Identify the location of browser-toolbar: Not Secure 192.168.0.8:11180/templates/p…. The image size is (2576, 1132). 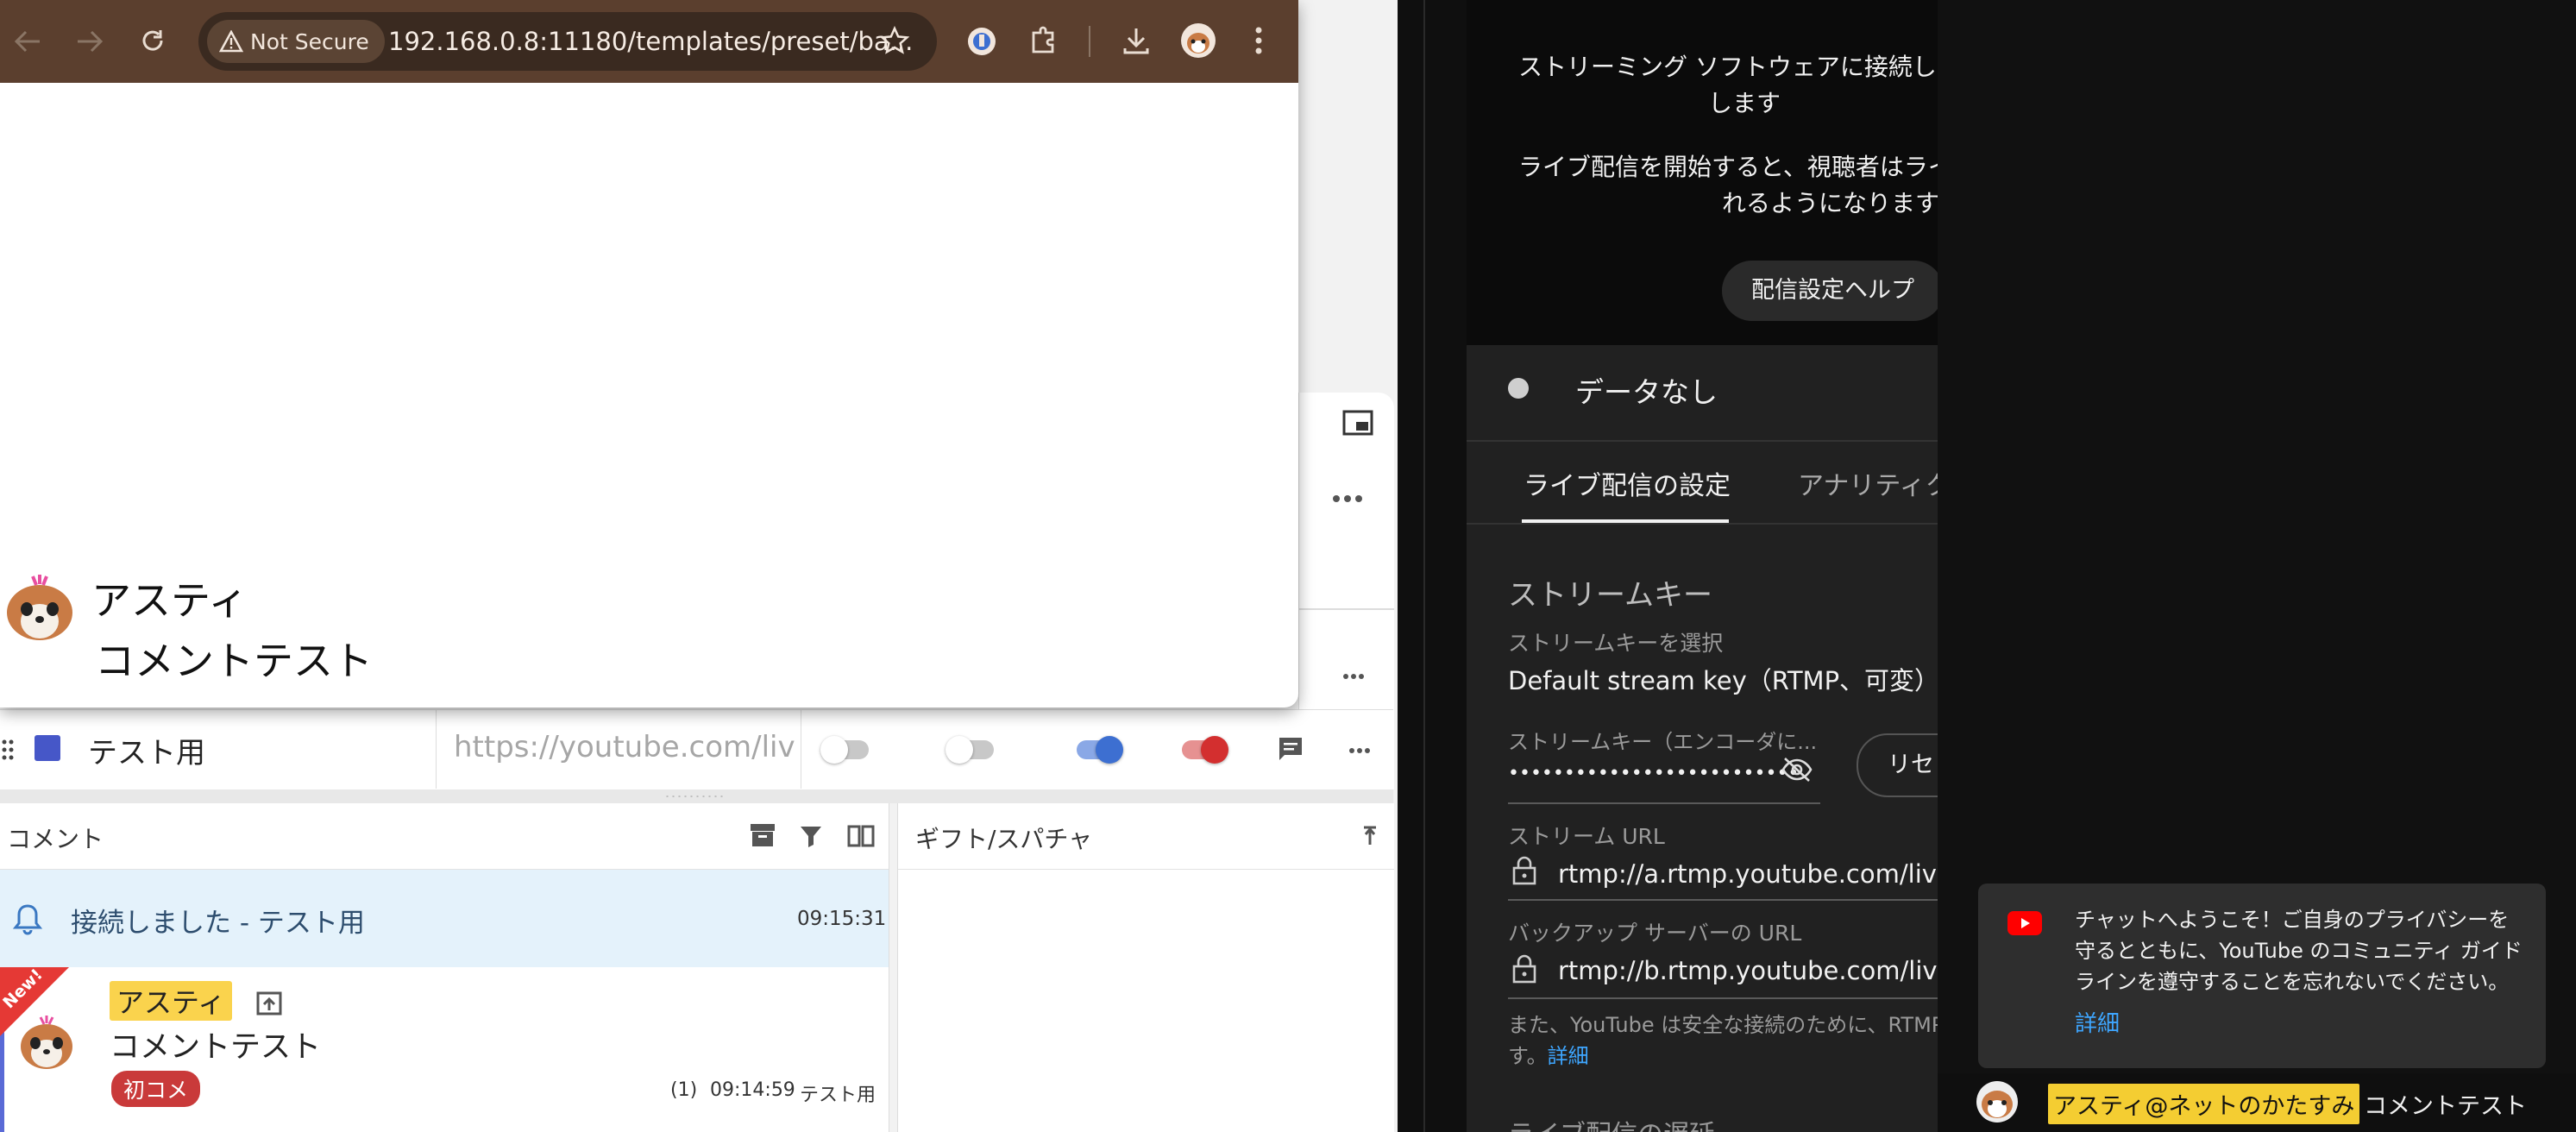
(649, 41).